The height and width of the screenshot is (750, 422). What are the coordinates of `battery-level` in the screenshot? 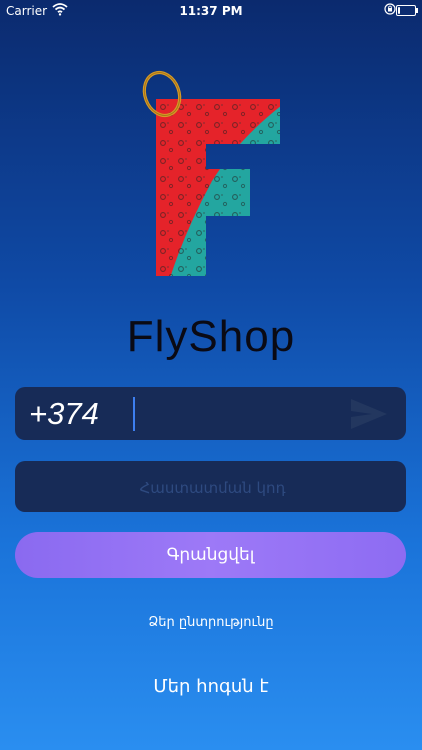 It's located at (399, 10).